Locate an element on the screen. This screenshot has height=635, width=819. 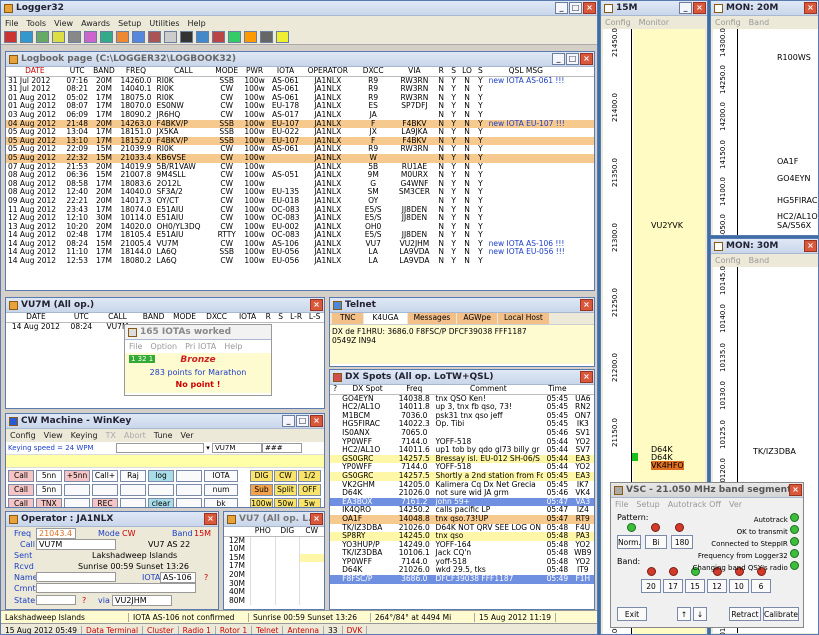
status-data-terminal: Data Terminal is located at coordinates (113, 629).